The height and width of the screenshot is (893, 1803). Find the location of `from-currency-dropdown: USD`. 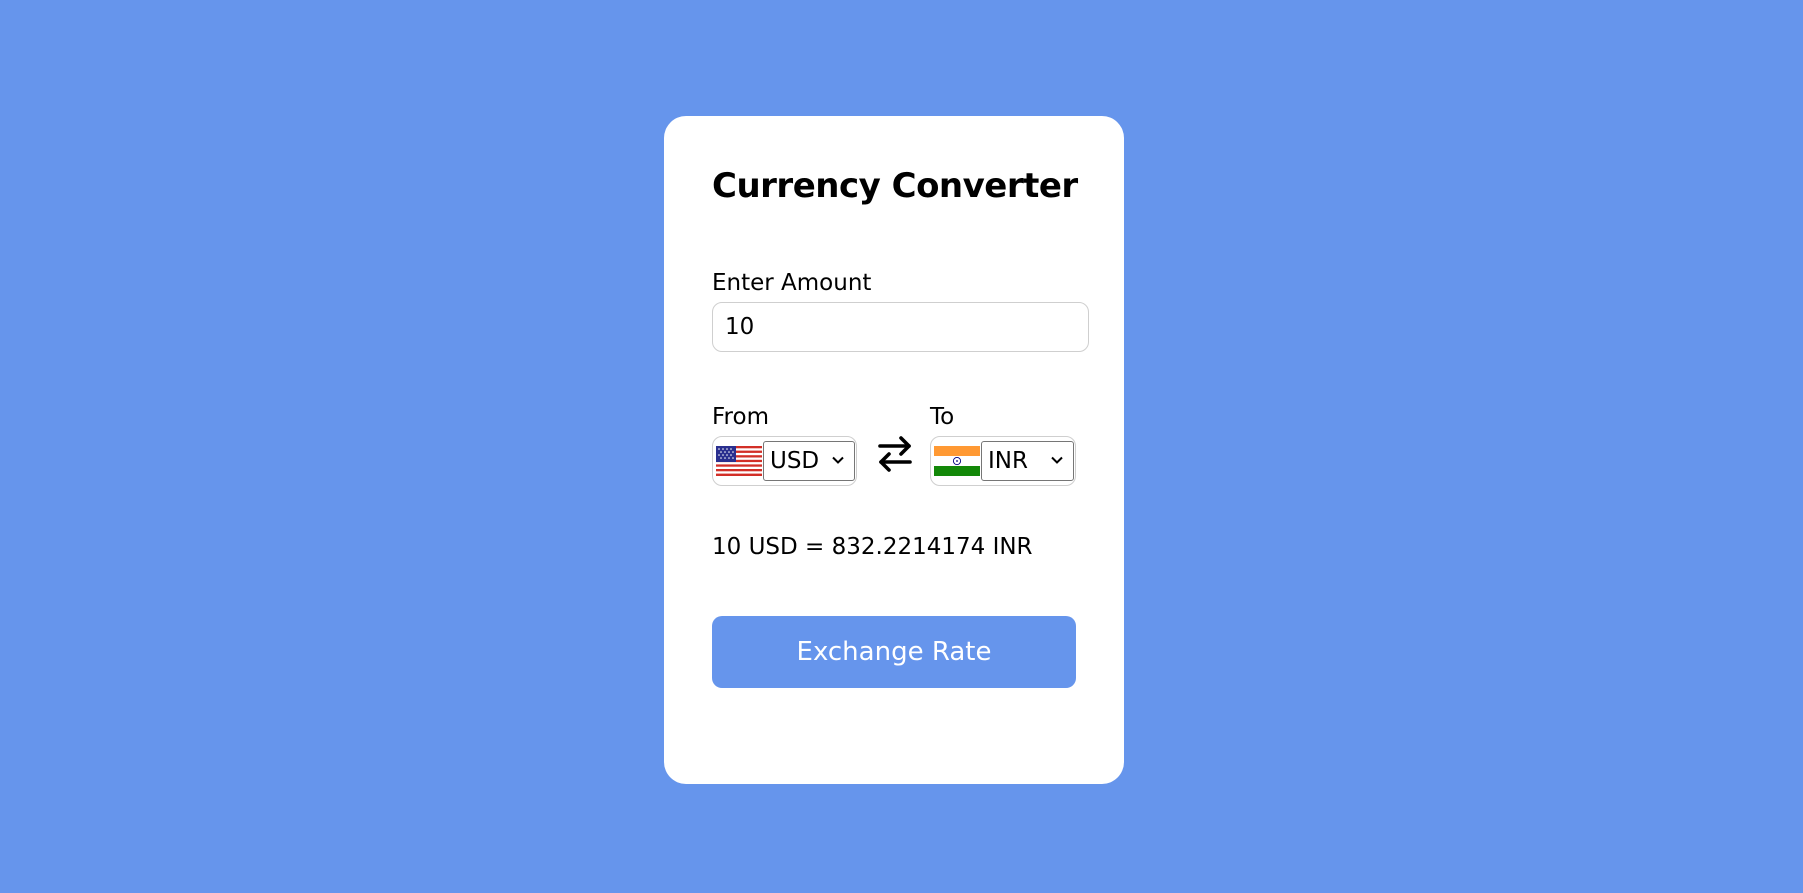

from-currency-dropdown: USD is located at coordinates (809, 461).